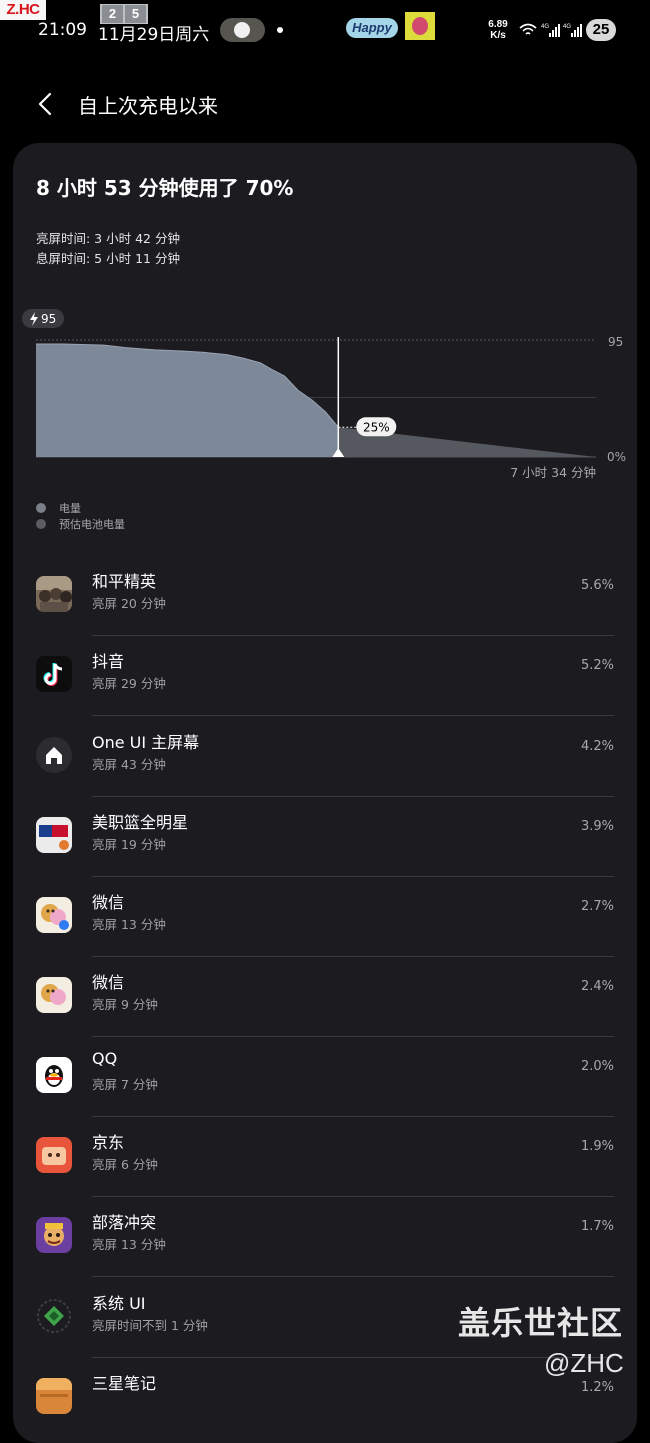 This screenshot has width=650, height=1443. What do you see at coordinates (125, 1164) in the screenshot?
I see `app-screen-time: 亮屏 6 分钟` at bounding box center [125, 1164].